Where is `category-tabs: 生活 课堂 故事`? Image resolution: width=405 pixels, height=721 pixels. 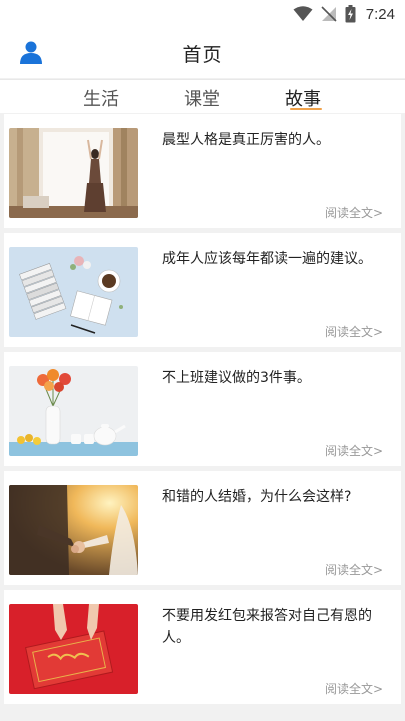 category-tabs: 生活 课堂 故事 is located at coordinates (202, 96).